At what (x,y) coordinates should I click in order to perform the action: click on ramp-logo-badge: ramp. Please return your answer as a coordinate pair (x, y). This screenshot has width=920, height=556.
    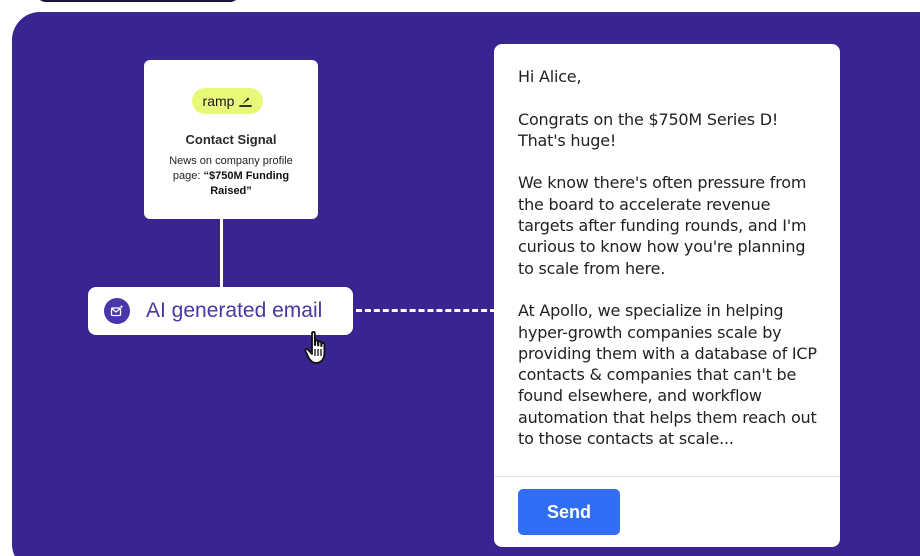
    Looking at the image, I should click on (227, 101).